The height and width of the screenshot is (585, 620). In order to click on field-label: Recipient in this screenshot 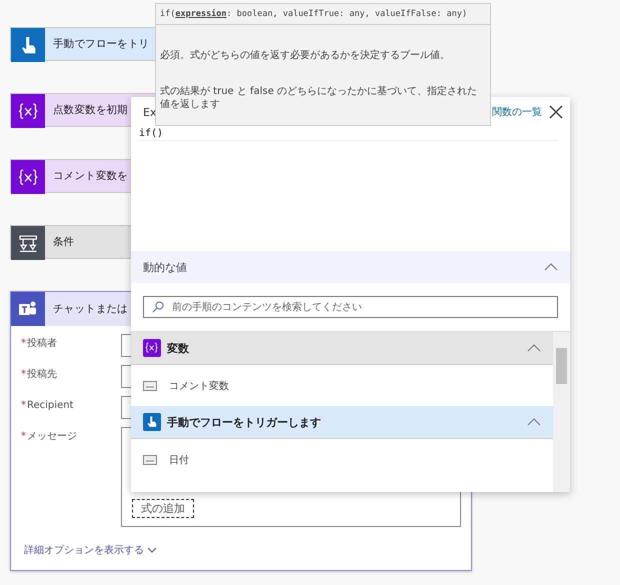, I will do `click(50, 406)`.